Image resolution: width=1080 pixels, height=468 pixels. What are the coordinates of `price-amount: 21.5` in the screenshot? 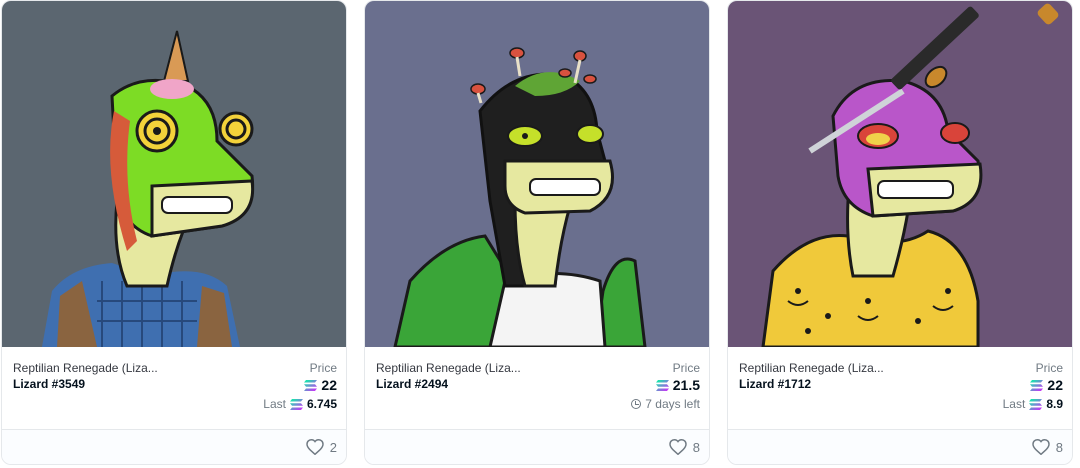 It's located at (686, 385).